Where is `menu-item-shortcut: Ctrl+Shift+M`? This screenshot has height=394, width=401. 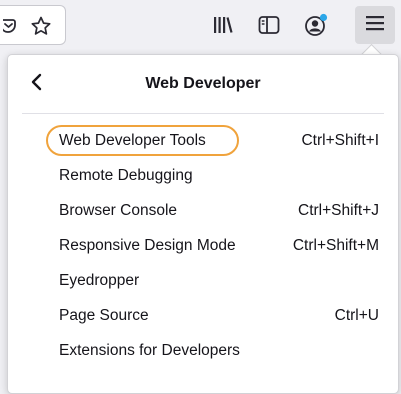 menu-item-shortcut: Ctrl+Shift+M is located at coordinates (335, 245).